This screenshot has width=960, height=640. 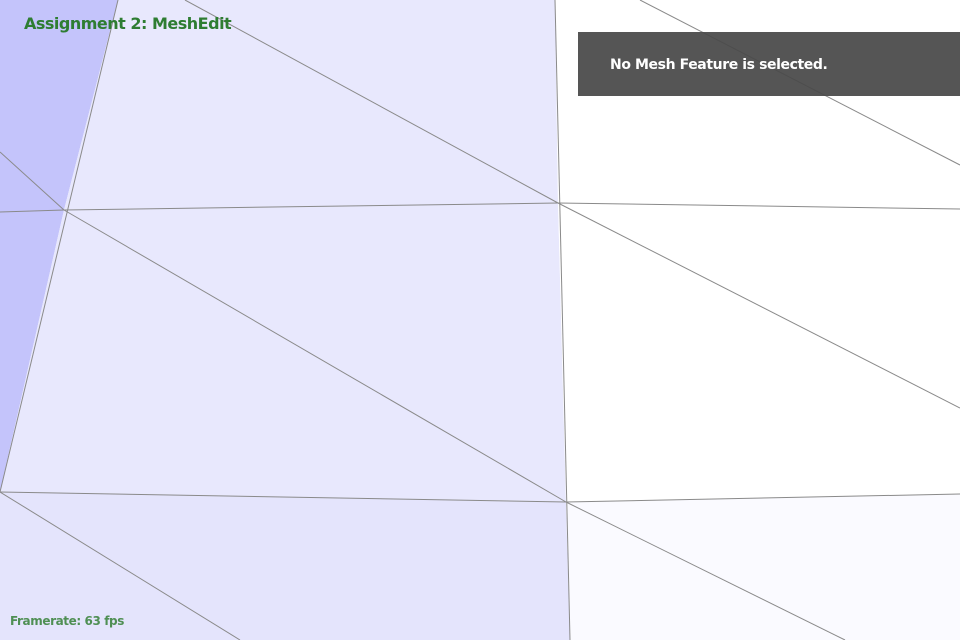 I want to click on selection-status-text: No Mesh Feature is selected., so click(x=719, y=65).